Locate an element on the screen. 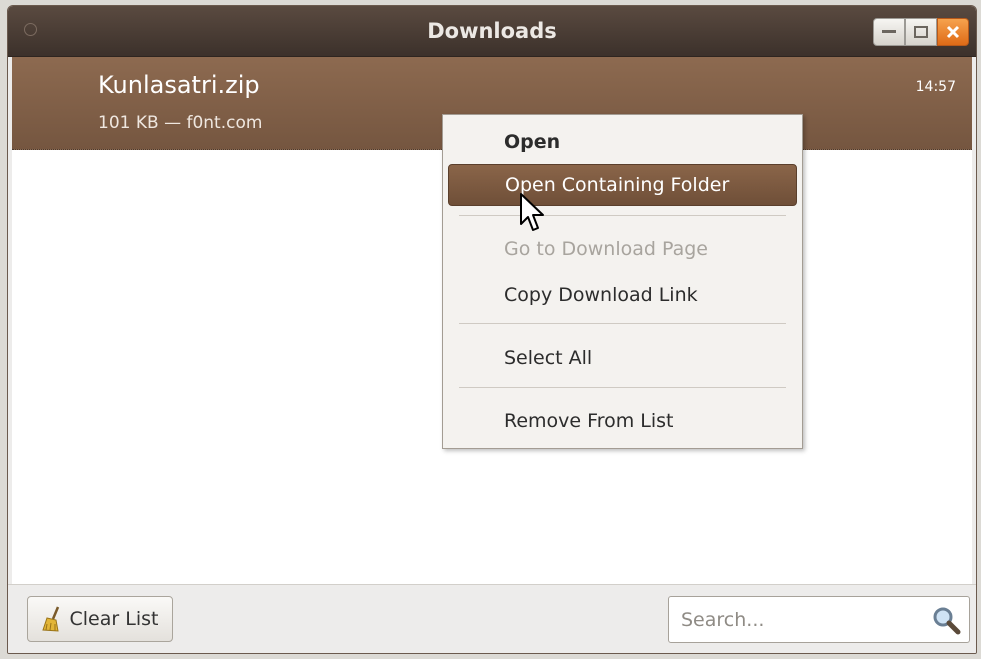 This screenshot has width=981, height=659. minimize-icon is located at coordinates (889, 31).